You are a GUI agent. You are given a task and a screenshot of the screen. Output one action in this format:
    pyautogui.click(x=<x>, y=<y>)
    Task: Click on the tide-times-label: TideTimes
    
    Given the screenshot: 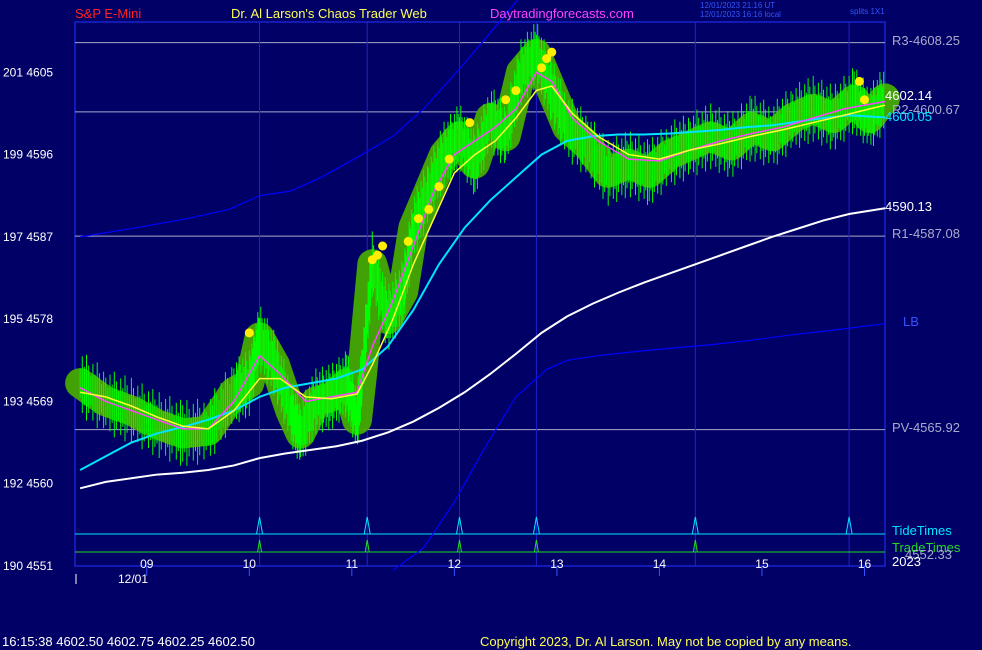 What is the action you would take?
    pyautogui.click(x=922, y=530)
    